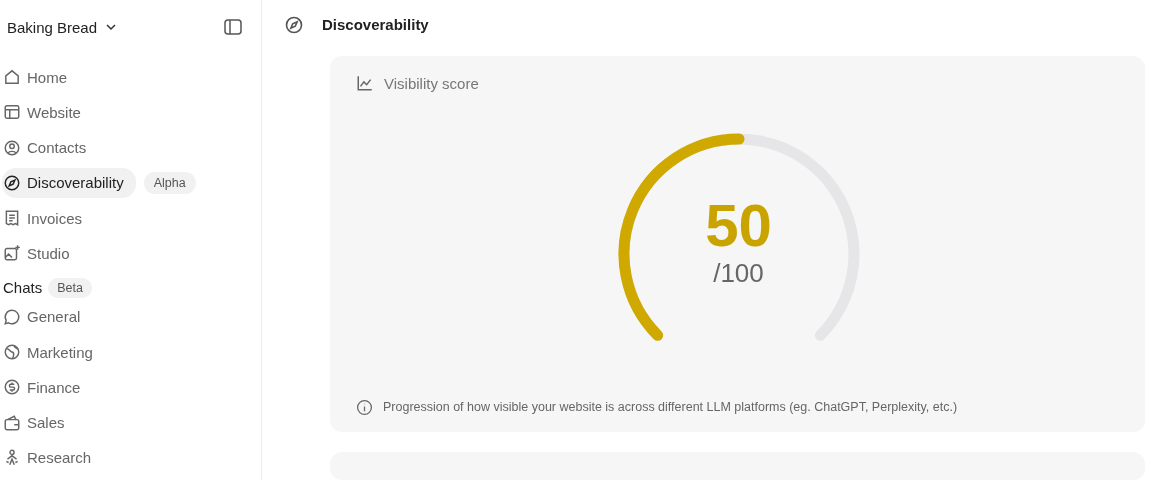 The width and height of the screenshot is (1152, 480). Describe the element at coordinates (12, 112) in the screenshot. I see `layout-icon` at that location.